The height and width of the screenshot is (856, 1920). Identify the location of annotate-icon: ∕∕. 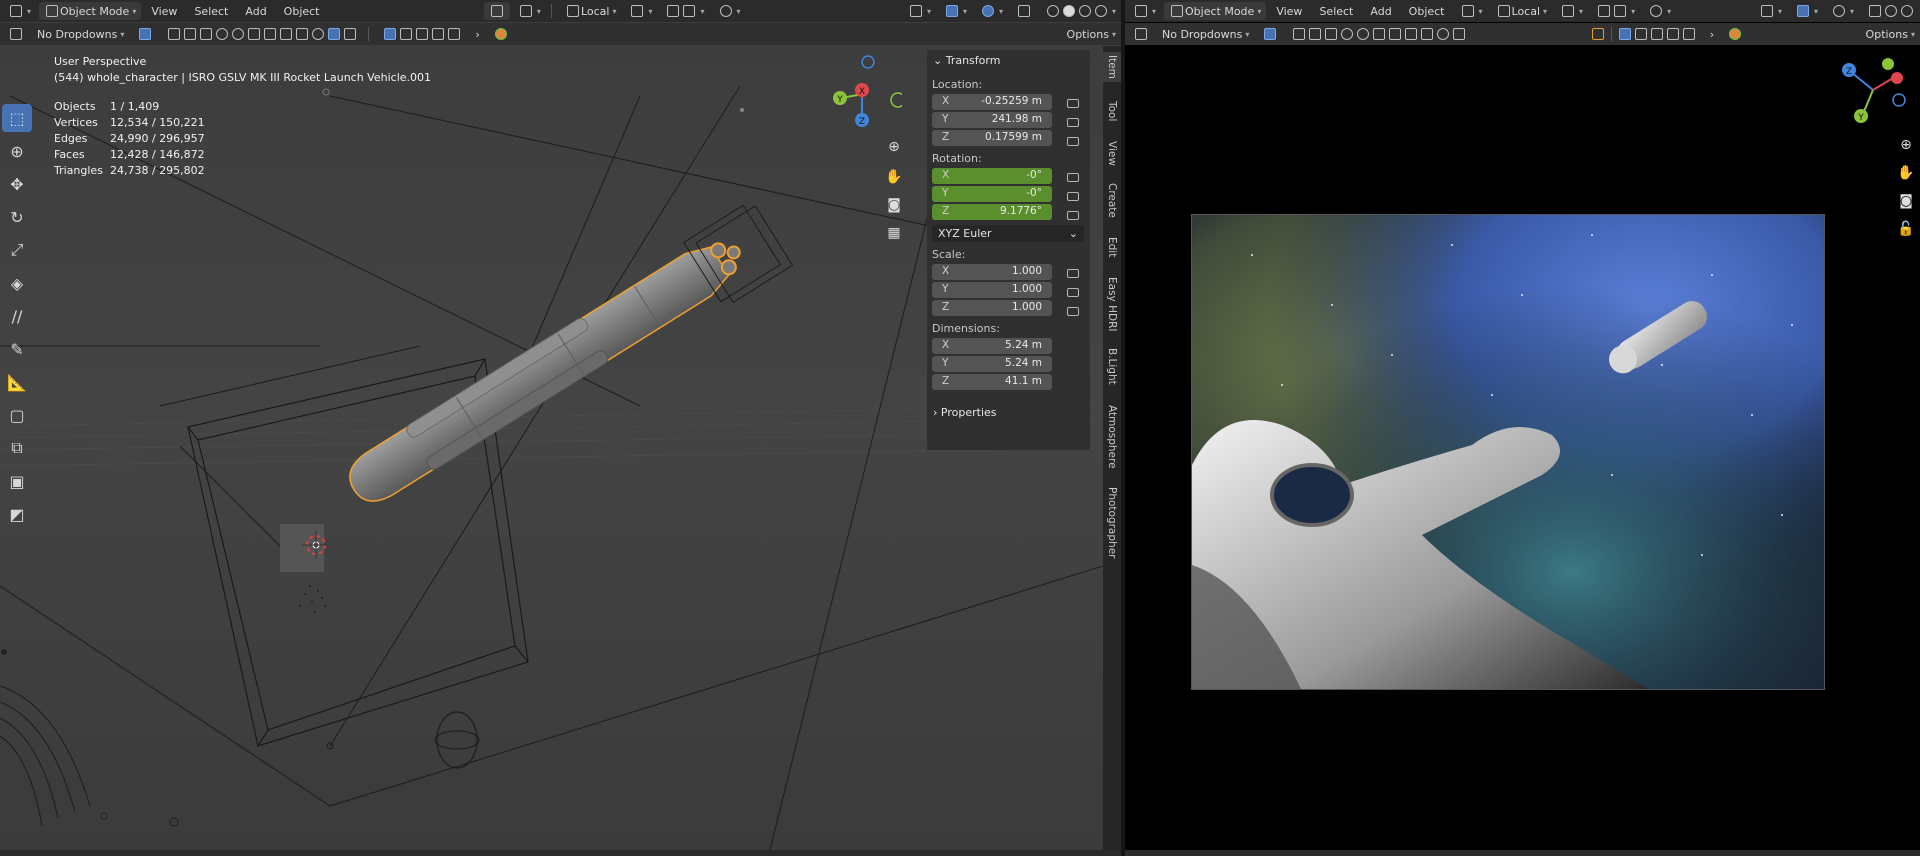
(17, 316).